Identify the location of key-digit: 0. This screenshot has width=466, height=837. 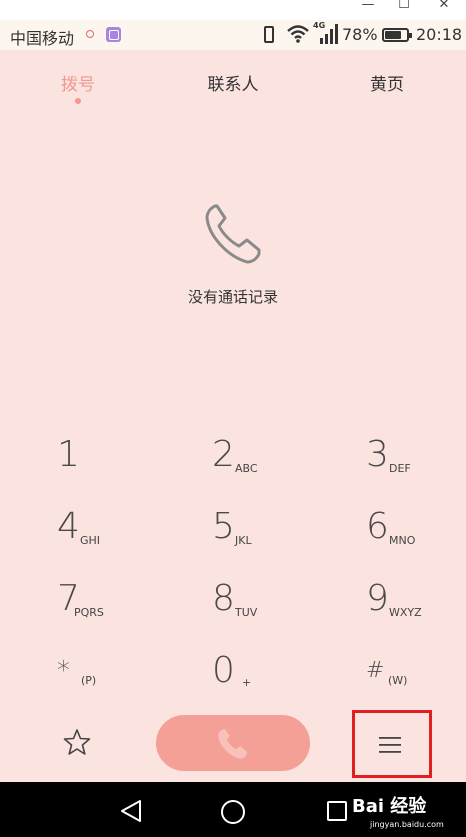
(223, 670).